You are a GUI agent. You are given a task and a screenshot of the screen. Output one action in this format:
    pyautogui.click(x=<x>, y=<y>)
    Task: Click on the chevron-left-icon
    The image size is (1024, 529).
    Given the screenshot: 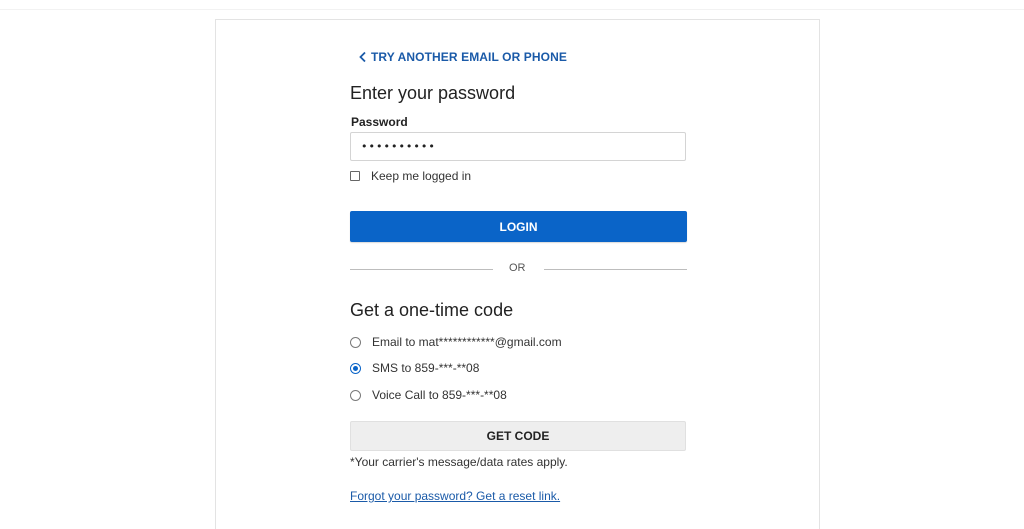 What is the action you would take?
    pyautogui.click(x=363, y=57)
    